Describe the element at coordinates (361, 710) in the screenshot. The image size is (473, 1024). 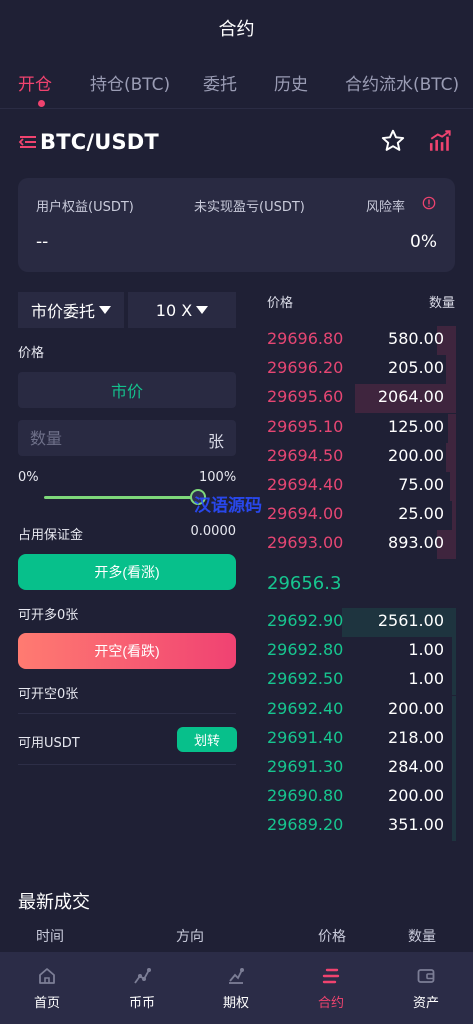
I see `bid-row: 29692.40 200.00` at that location.